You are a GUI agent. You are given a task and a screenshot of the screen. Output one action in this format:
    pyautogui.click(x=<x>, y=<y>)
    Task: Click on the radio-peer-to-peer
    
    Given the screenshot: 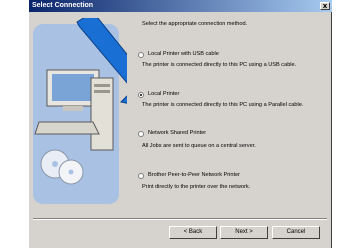 What is the action you would take?
    pyautogui.click(x=141, y=176)
    